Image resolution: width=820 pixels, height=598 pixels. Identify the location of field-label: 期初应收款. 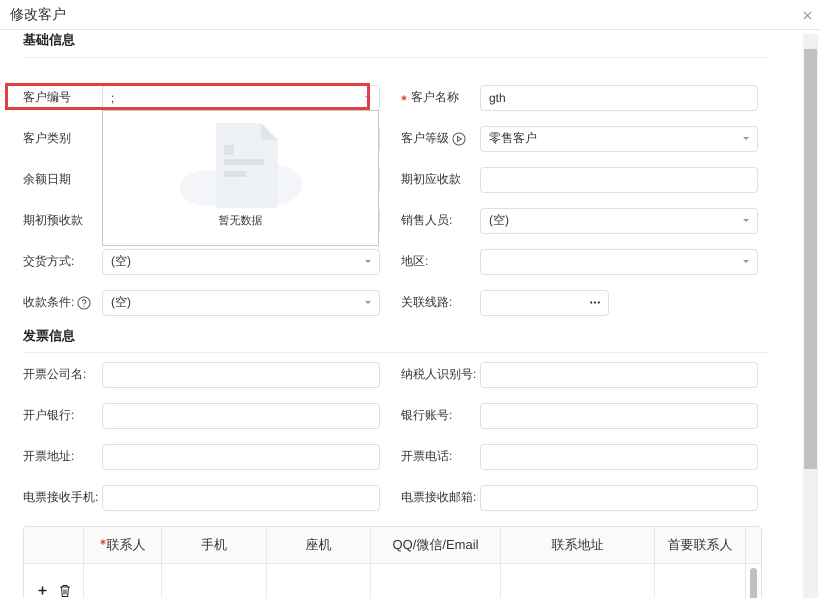
(431, 179).